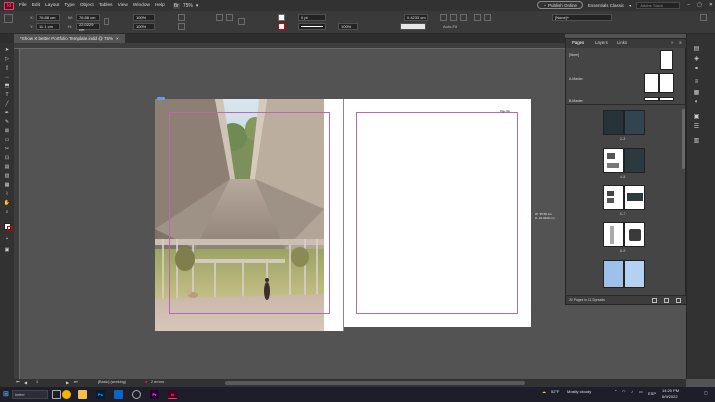 This screenshot has height=402, width=715. Describe the element at coordinates (181, 17) in the screenshot. I see `rotate-icon` at that location.